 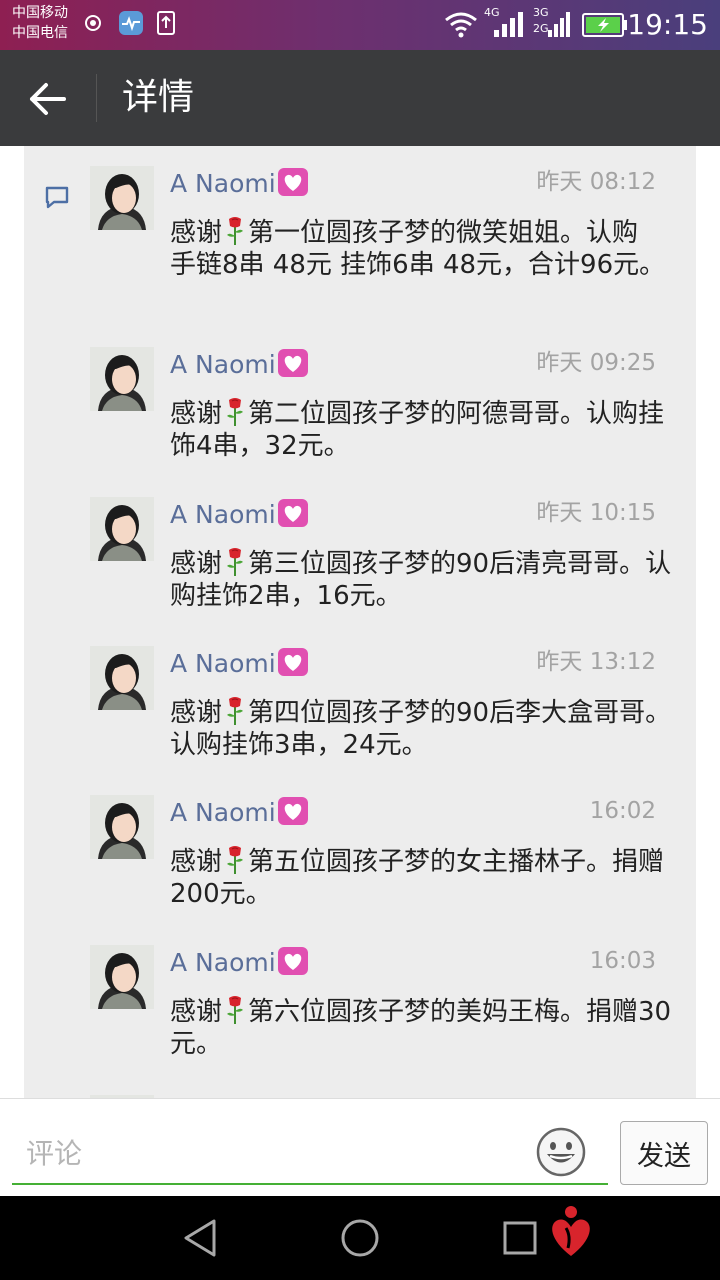 I want to click on charity-heart-logo-icon, so click(x=571, y=1231).